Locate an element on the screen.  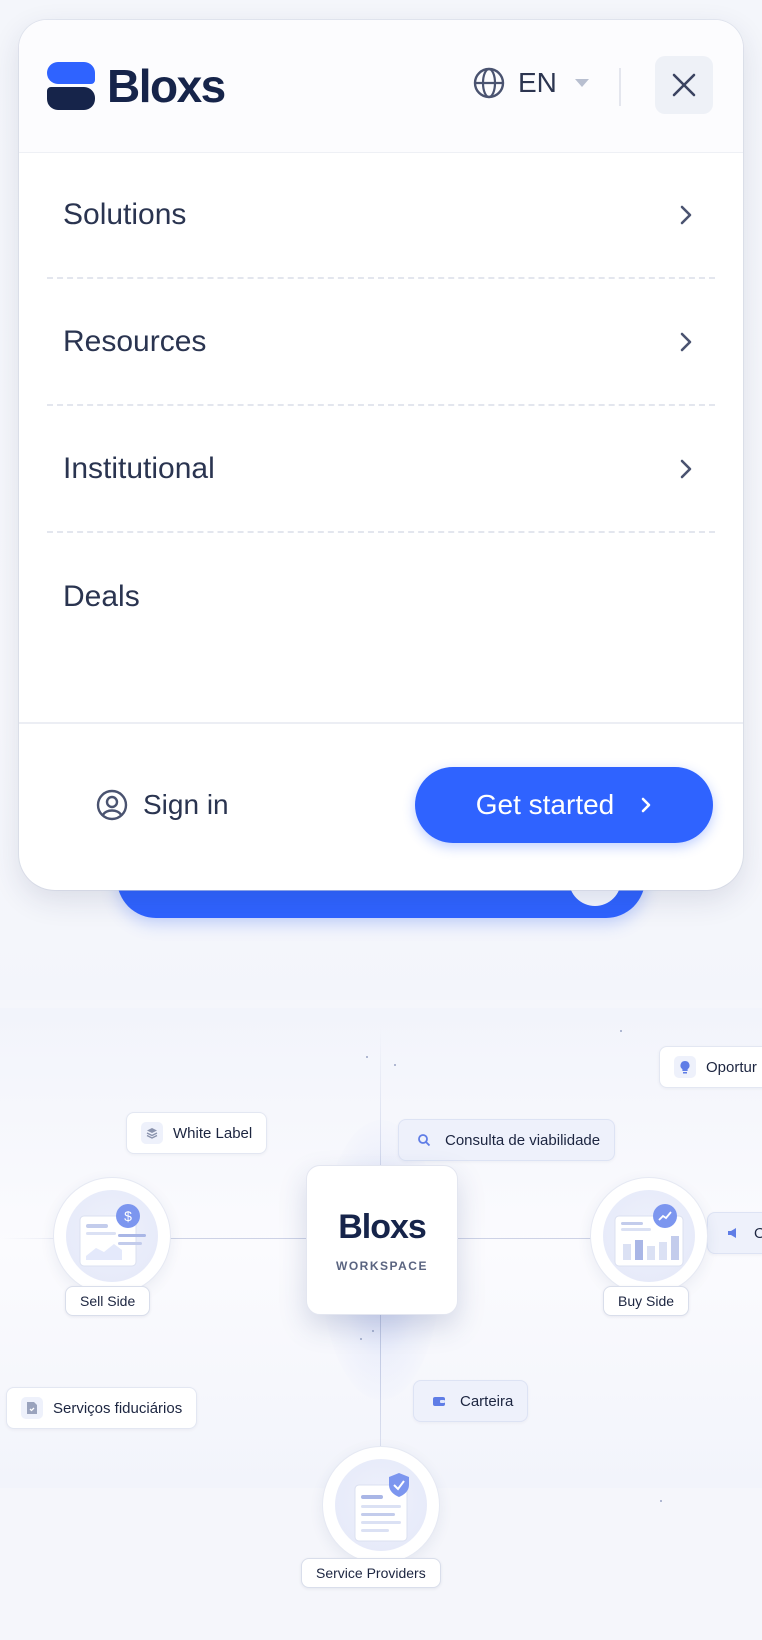
node-service-providers is located at coordinates (381, 1505).